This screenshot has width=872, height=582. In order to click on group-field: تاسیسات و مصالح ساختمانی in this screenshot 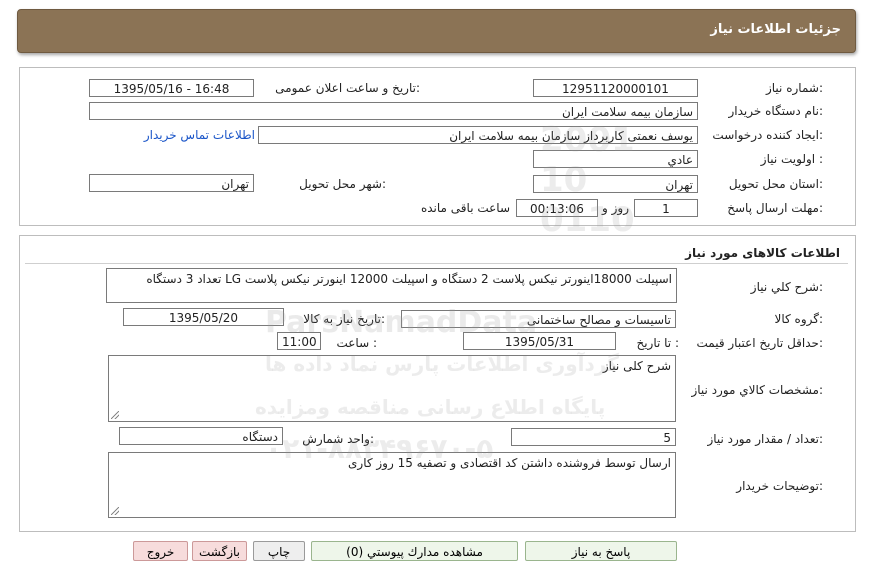, I will do `click(538, 319)`.